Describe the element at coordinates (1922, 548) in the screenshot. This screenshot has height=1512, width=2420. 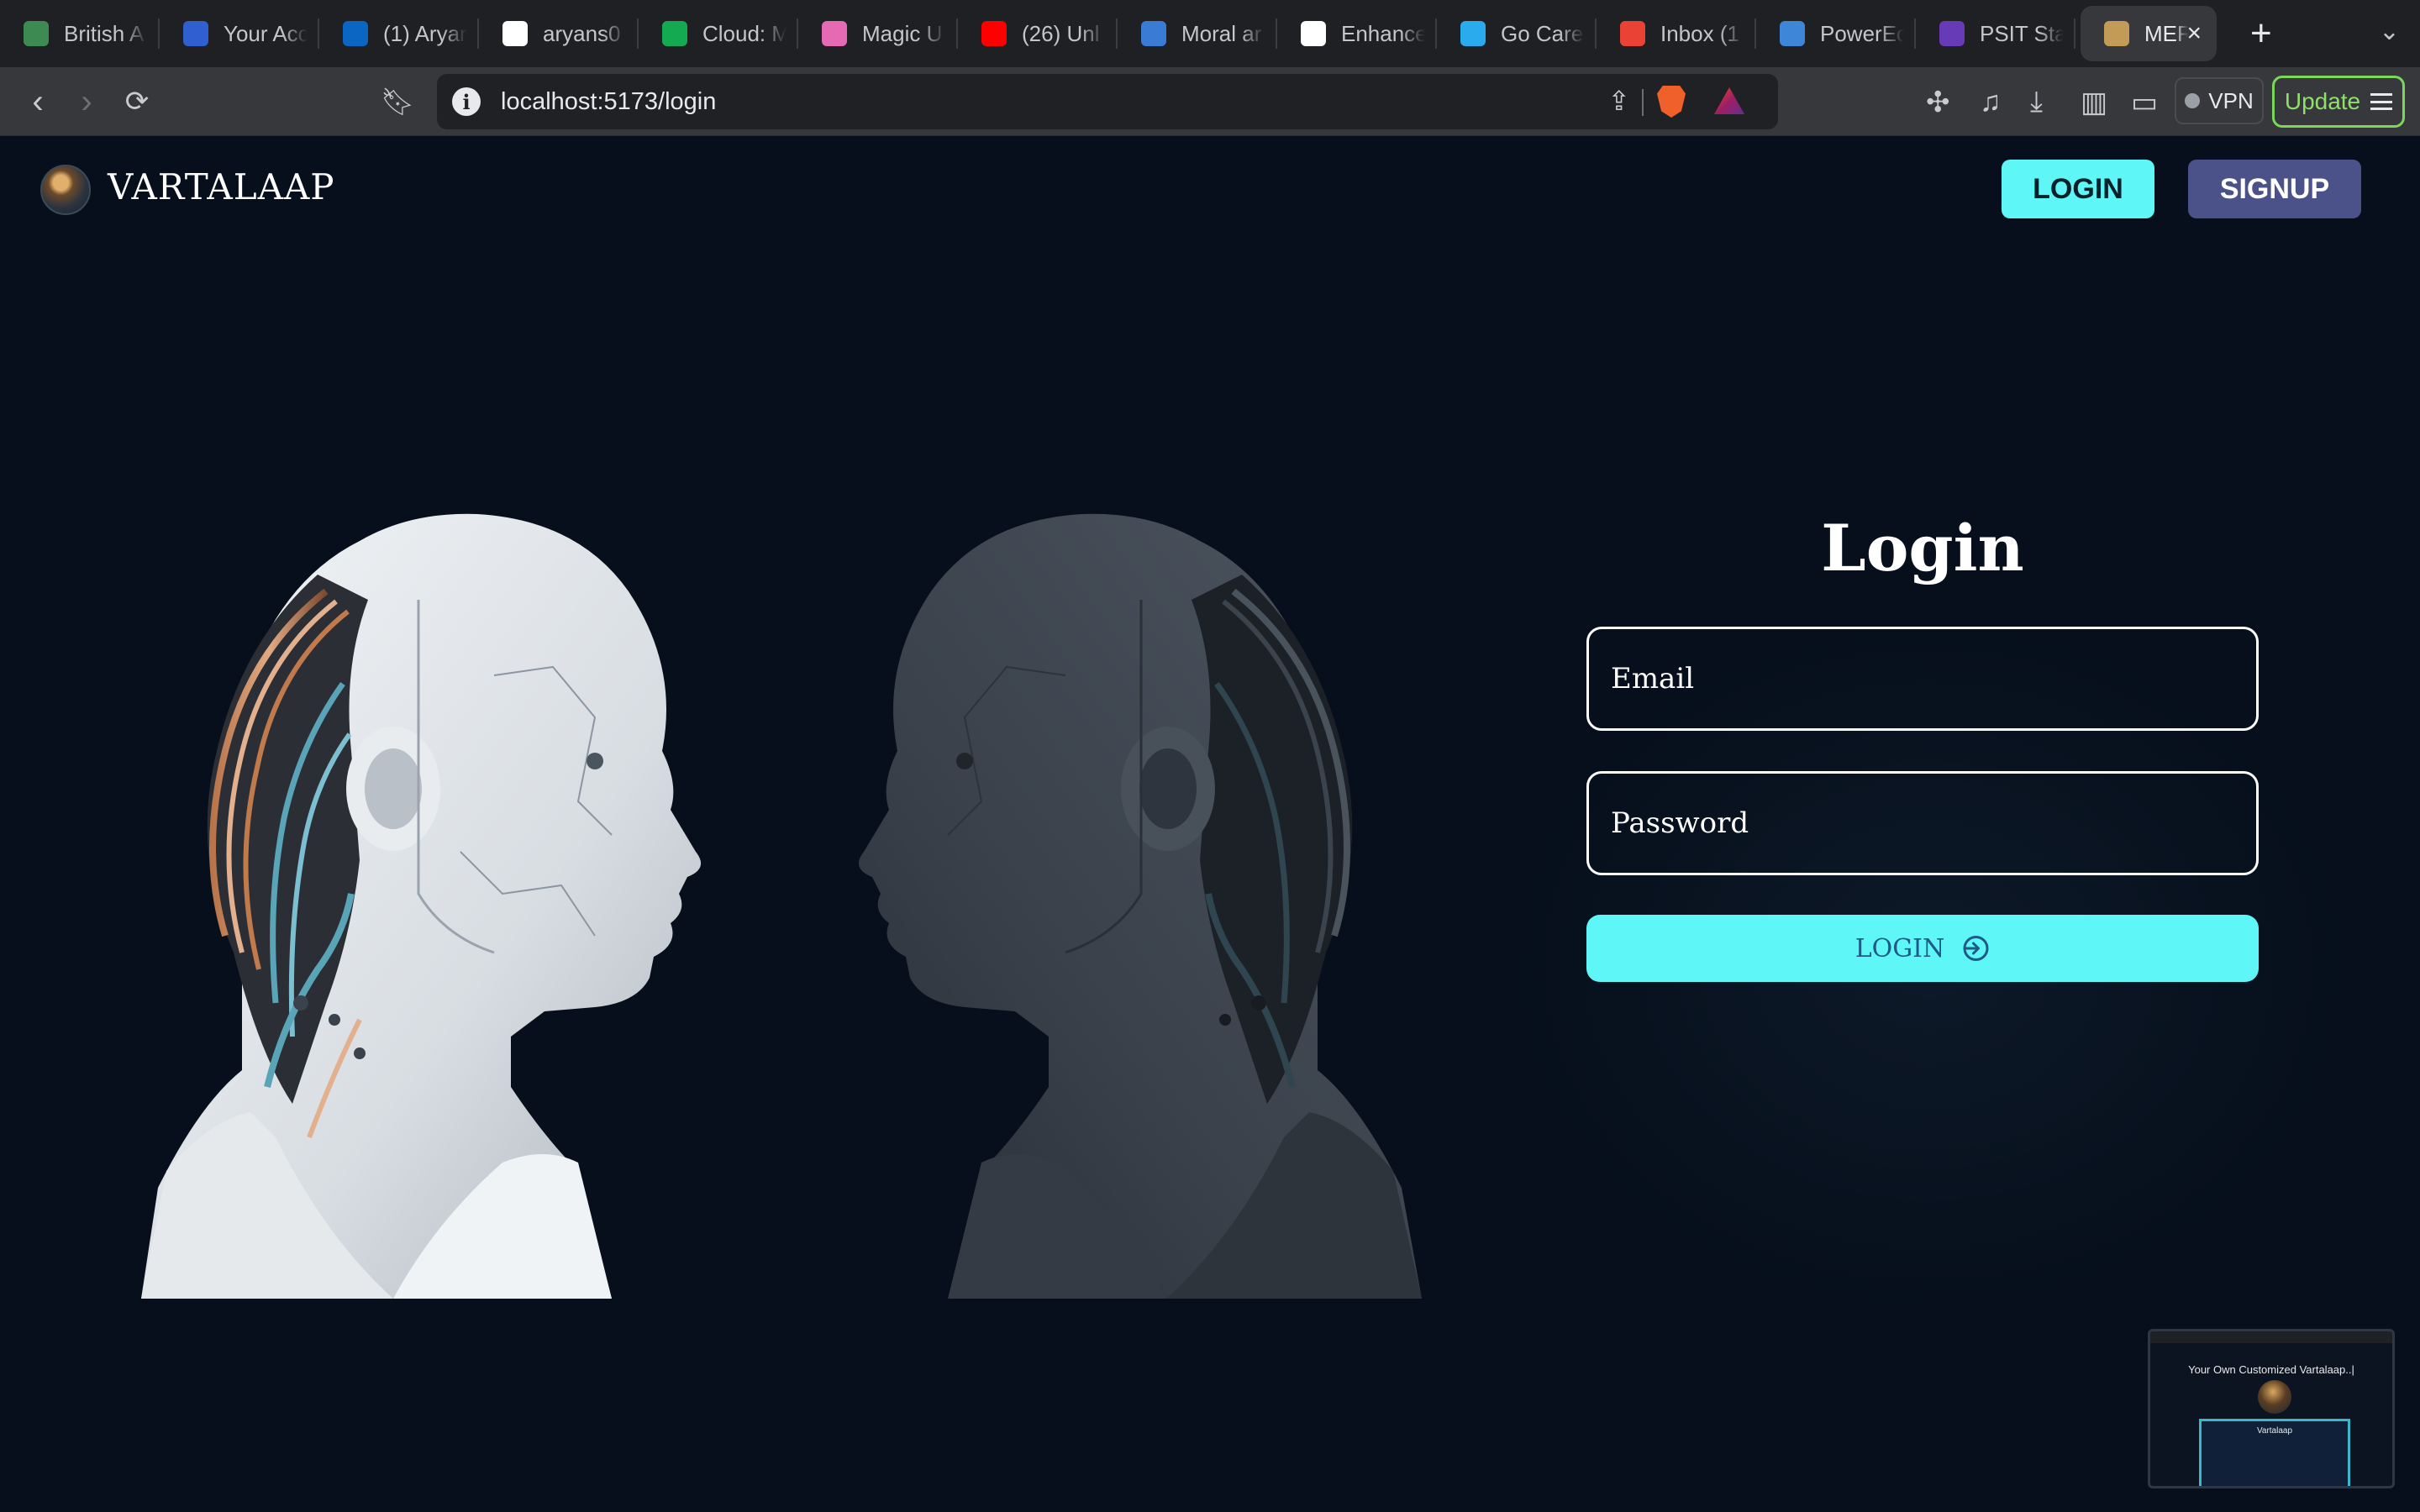
I see `login-title: Login` at that location.